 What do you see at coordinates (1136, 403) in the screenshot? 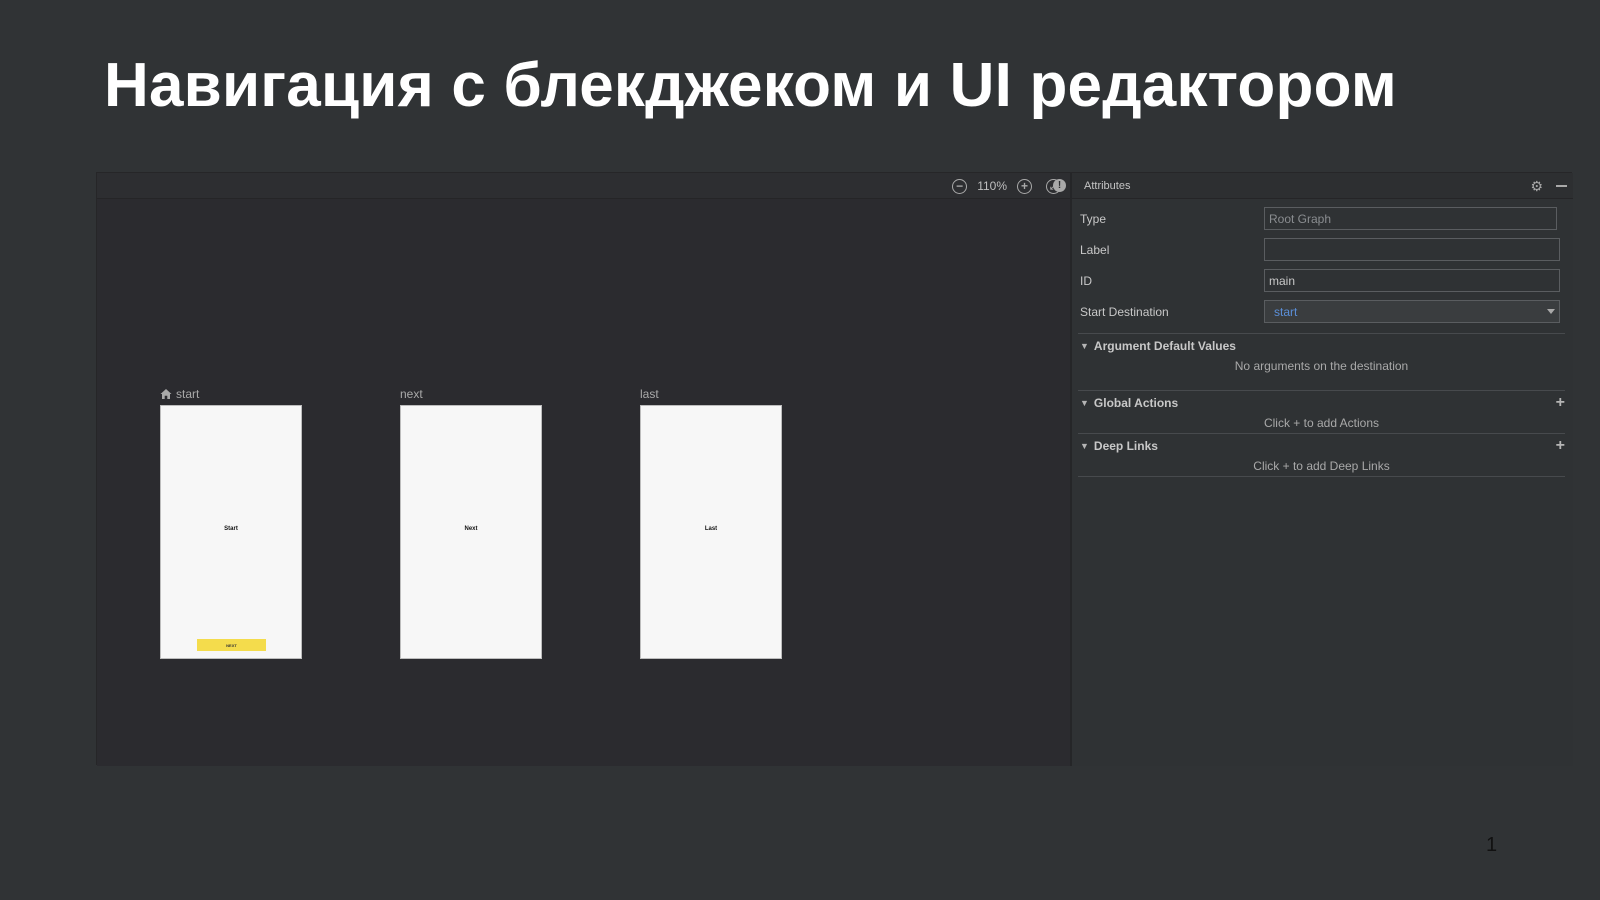
I see `section-title: Global Actions` at bounding box center [1136, 403].